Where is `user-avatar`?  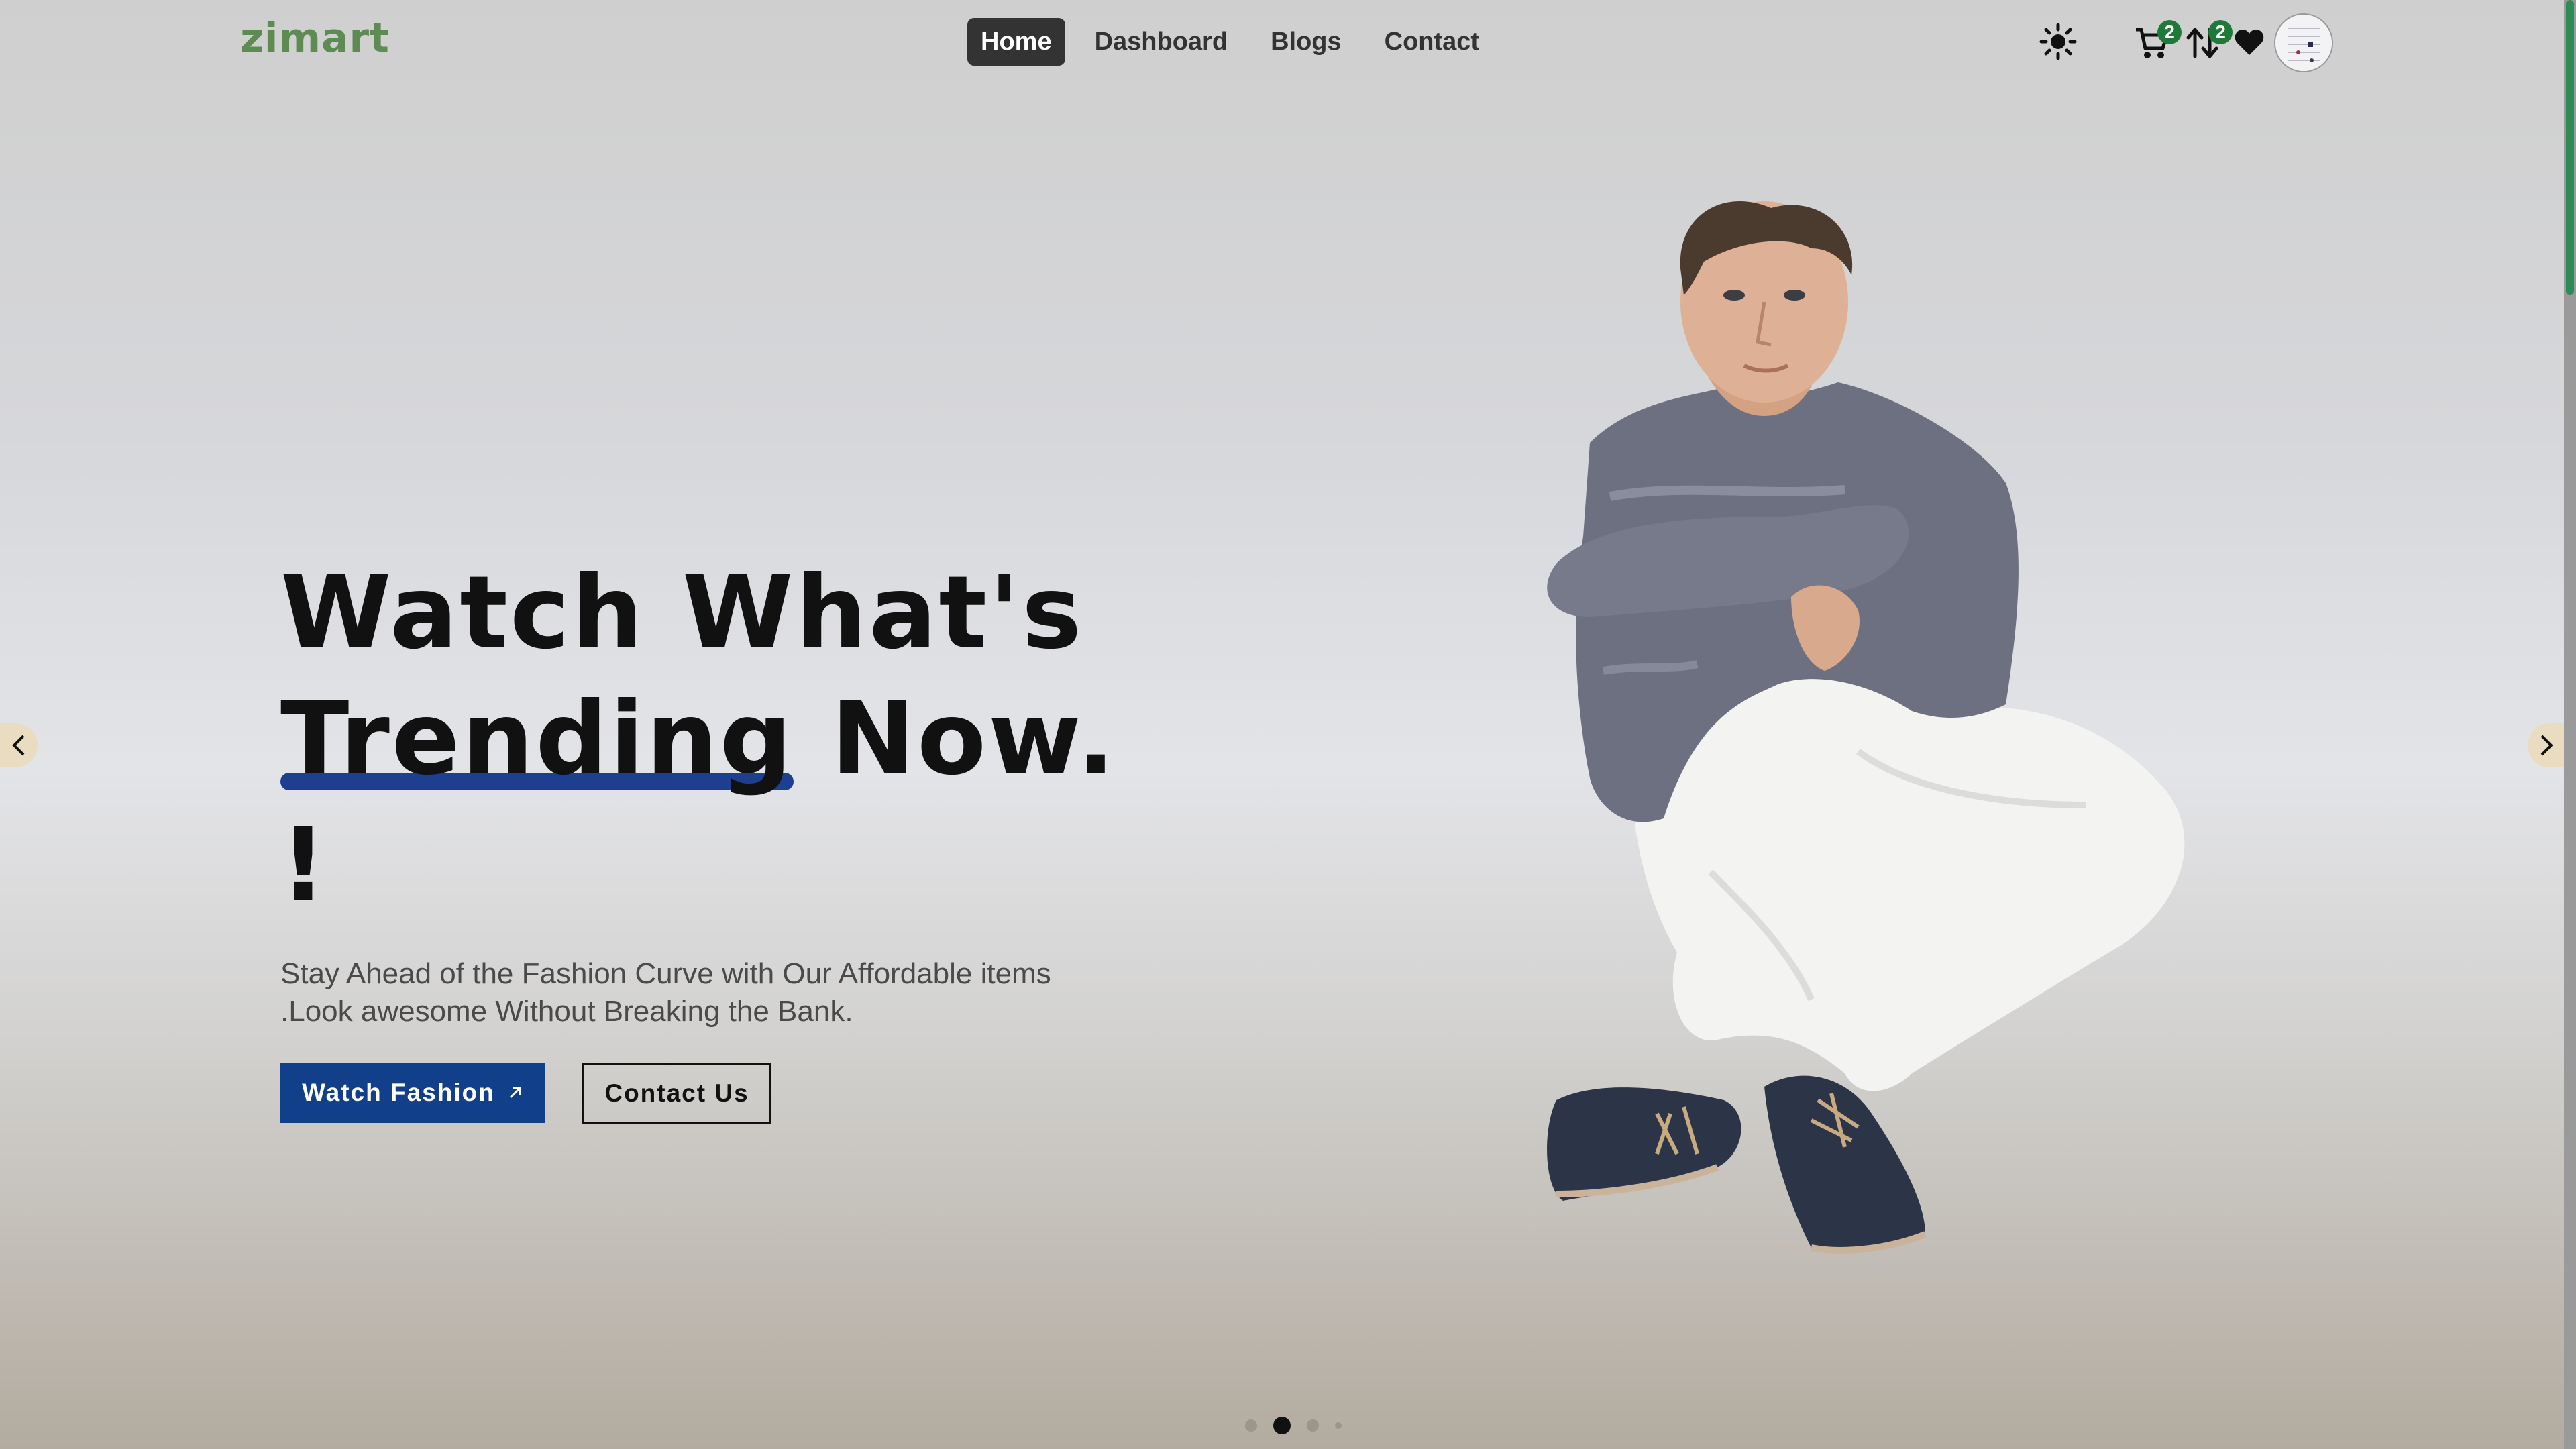 user-avatar is located at coordinates (2303, 42).